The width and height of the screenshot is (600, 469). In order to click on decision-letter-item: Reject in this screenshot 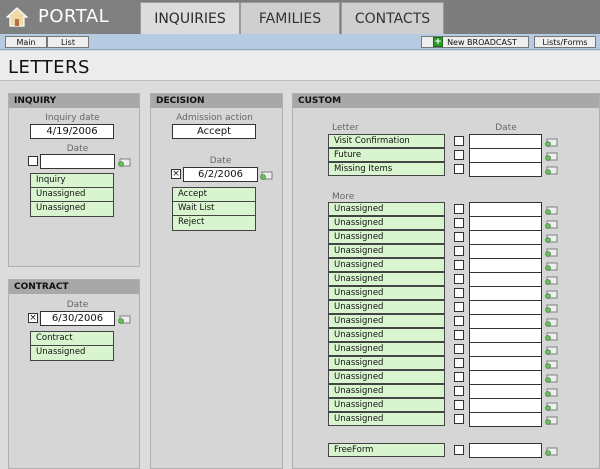, I will do `click(214, 223)`.